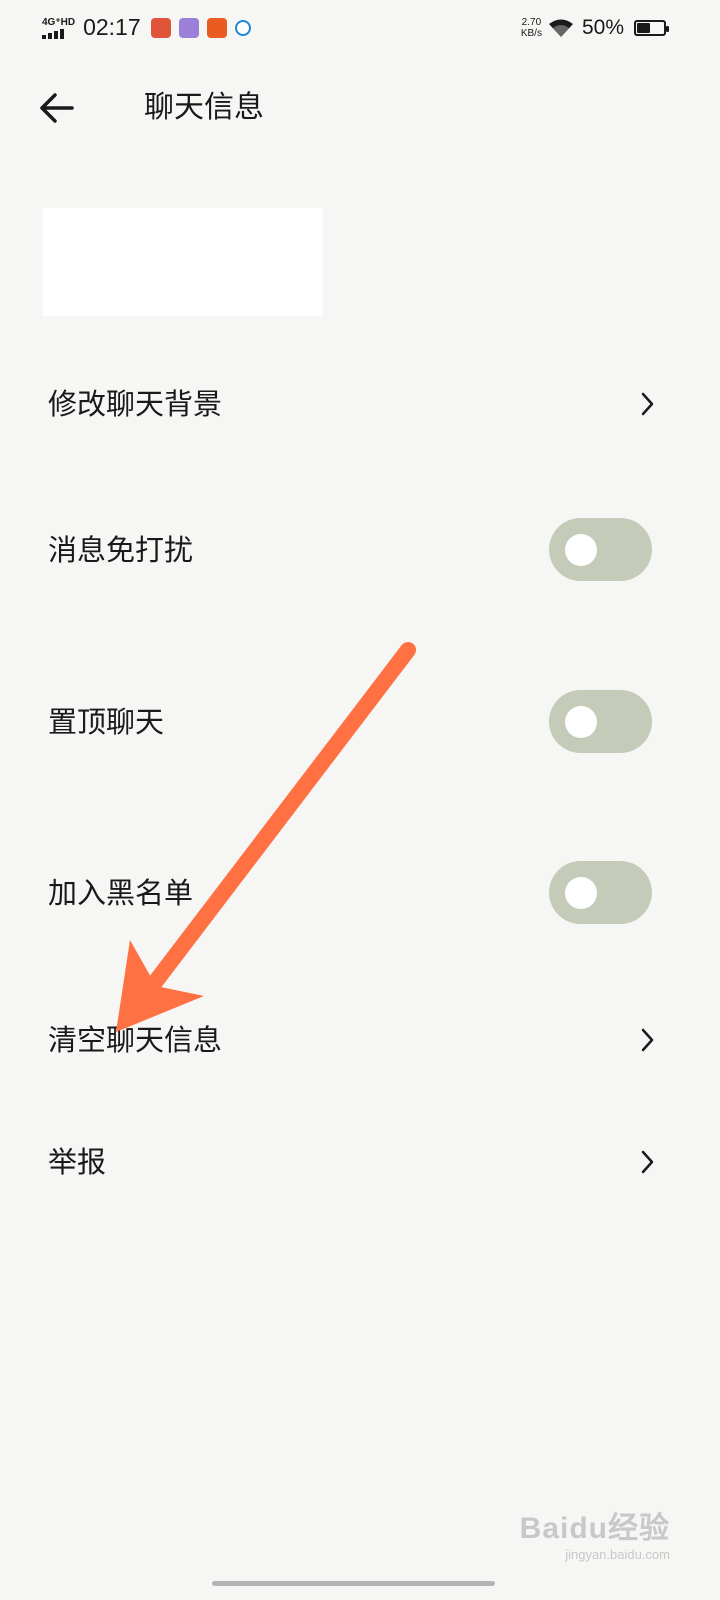 The image size is (720, 1600). What do you see at coordinates (106, 722) in the screenshot?
I see `setting-label: 置顶聊天` at bounding box center [106, 722].